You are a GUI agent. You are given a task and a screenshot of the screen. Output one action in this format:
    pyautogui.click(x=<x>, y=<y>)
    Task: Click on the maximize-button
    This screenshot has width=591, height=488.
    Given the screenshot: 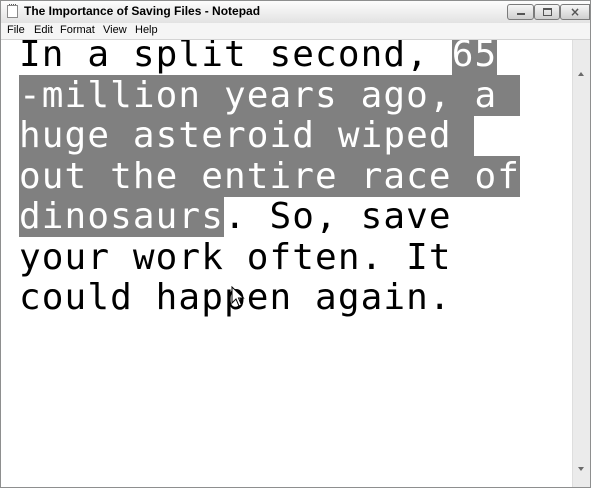 What is the action you would take?
    pyautogui.click(x=547, y=12)
    